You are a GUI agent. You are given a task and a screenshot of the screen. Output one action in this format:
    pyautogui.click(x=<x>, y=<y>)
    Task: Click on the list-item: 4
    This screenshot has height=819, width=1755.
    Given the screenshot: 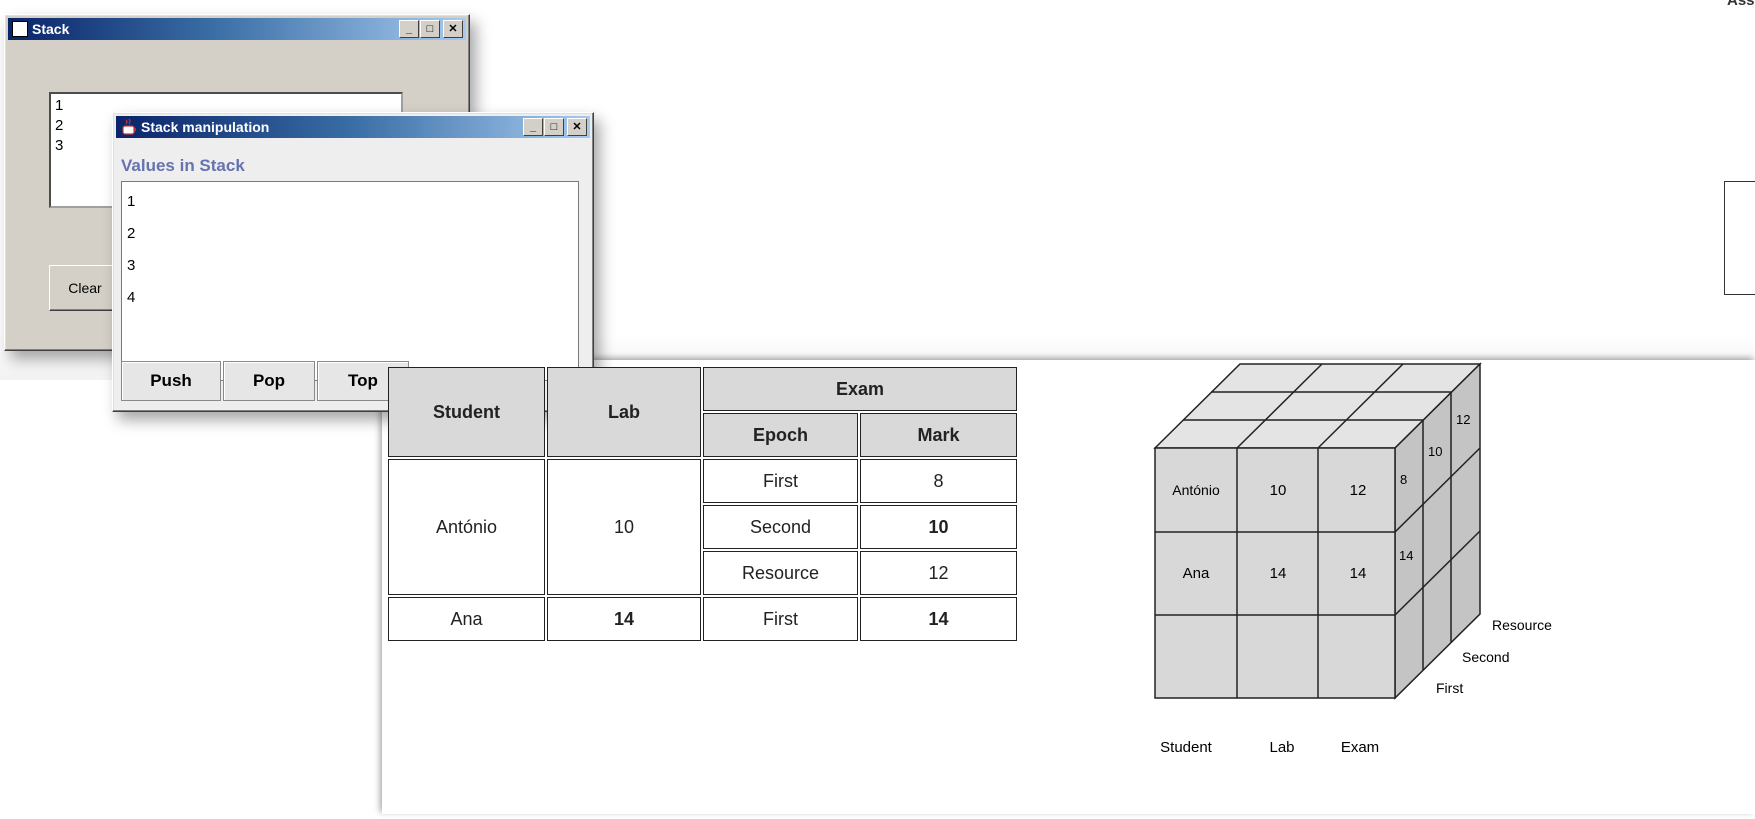 What is the action you would take?
    pyautogui.click(x=350, y=298)
    